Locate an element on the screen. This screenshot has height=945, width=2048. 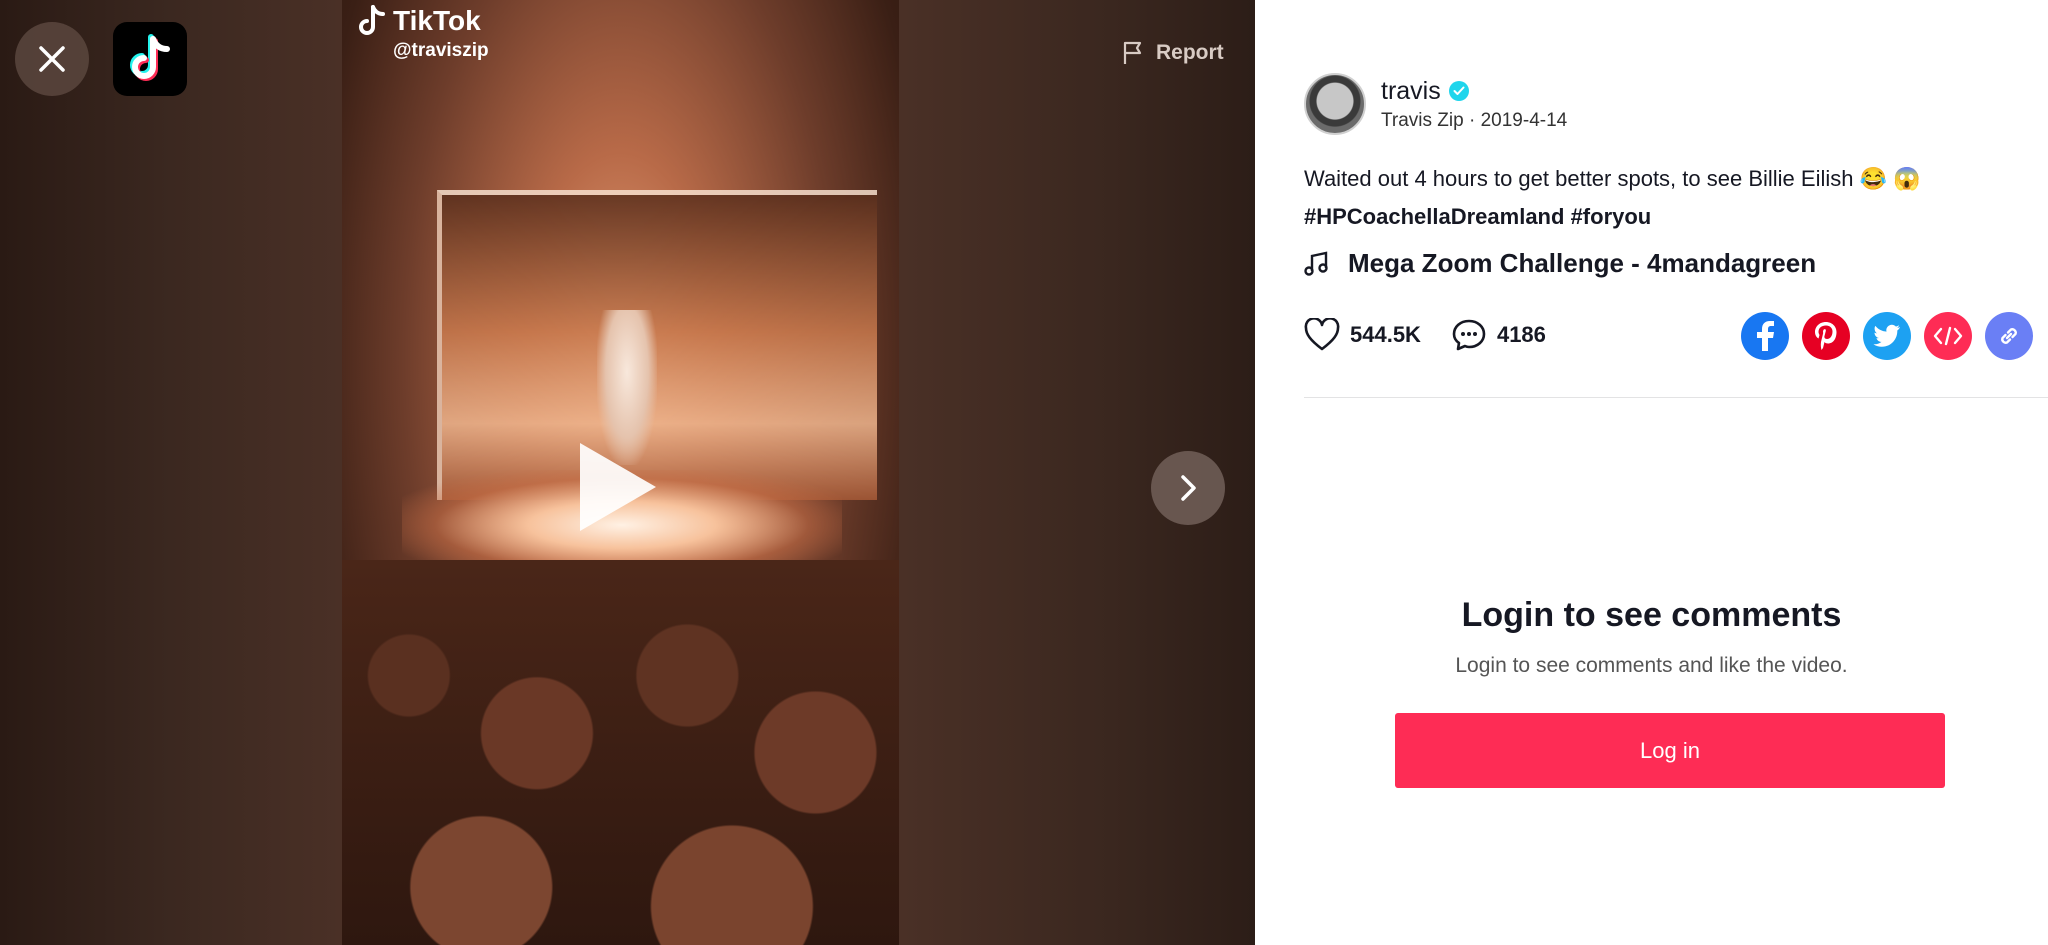
like-button: 544.5K is located at coordinates (1362, 335).